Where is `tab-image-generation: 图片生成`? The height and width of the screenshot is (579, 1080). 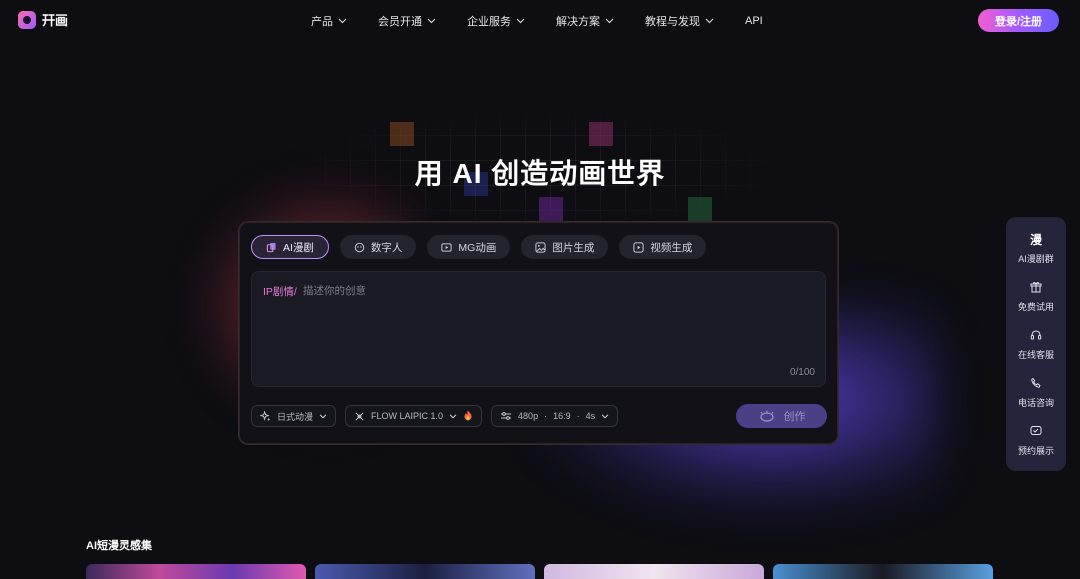
tab-image-generation: 图片生成 is located at coordinates (565, 247).